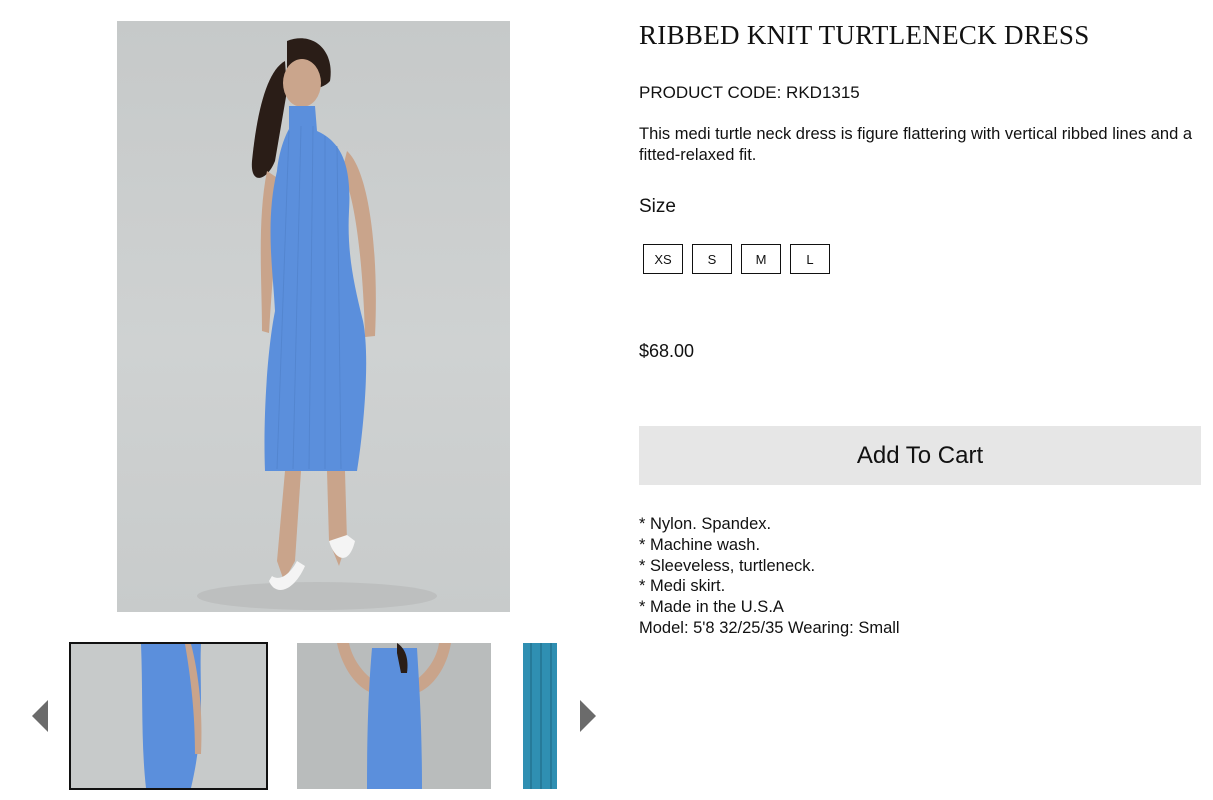  I want to click on size-option-xs: XS, so click(663, 259).